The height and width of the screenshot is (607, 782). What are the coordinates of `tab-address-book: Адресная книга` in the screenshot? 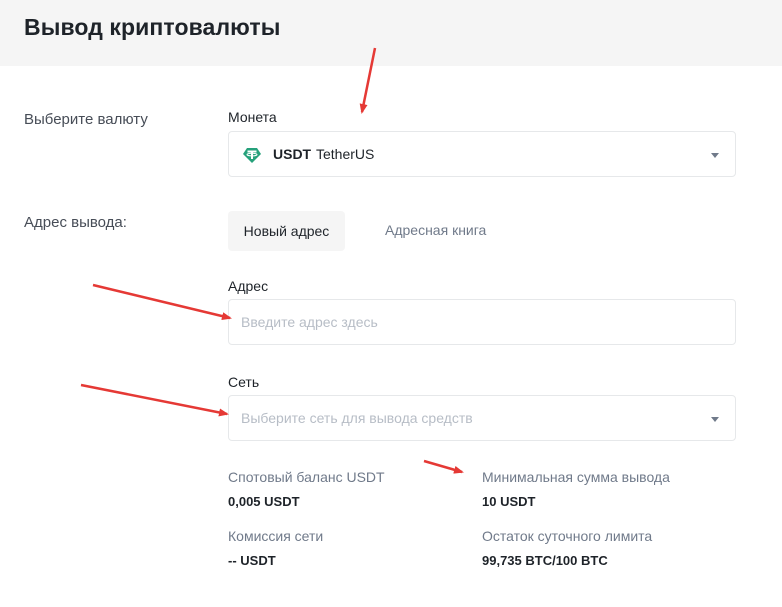 It's located at (435, 230).